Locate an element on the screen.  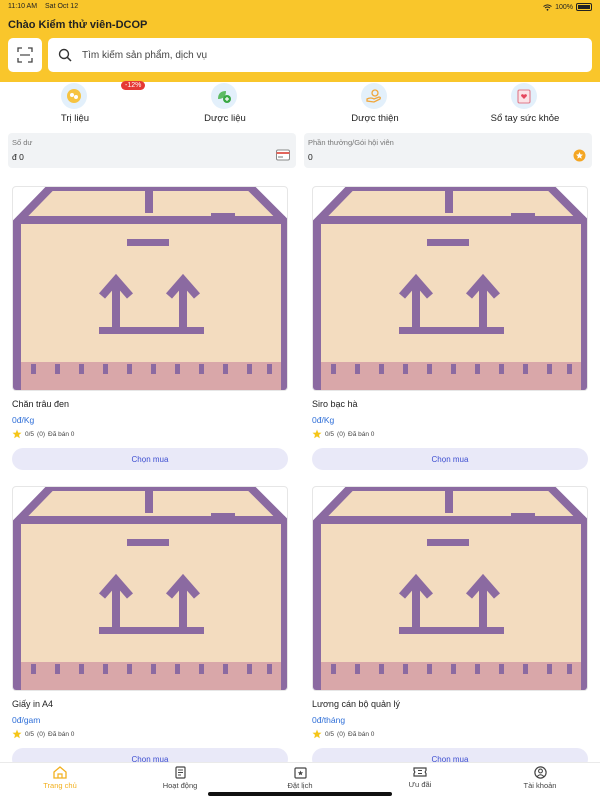
ticket-icon is located at coordinates (420, 772).